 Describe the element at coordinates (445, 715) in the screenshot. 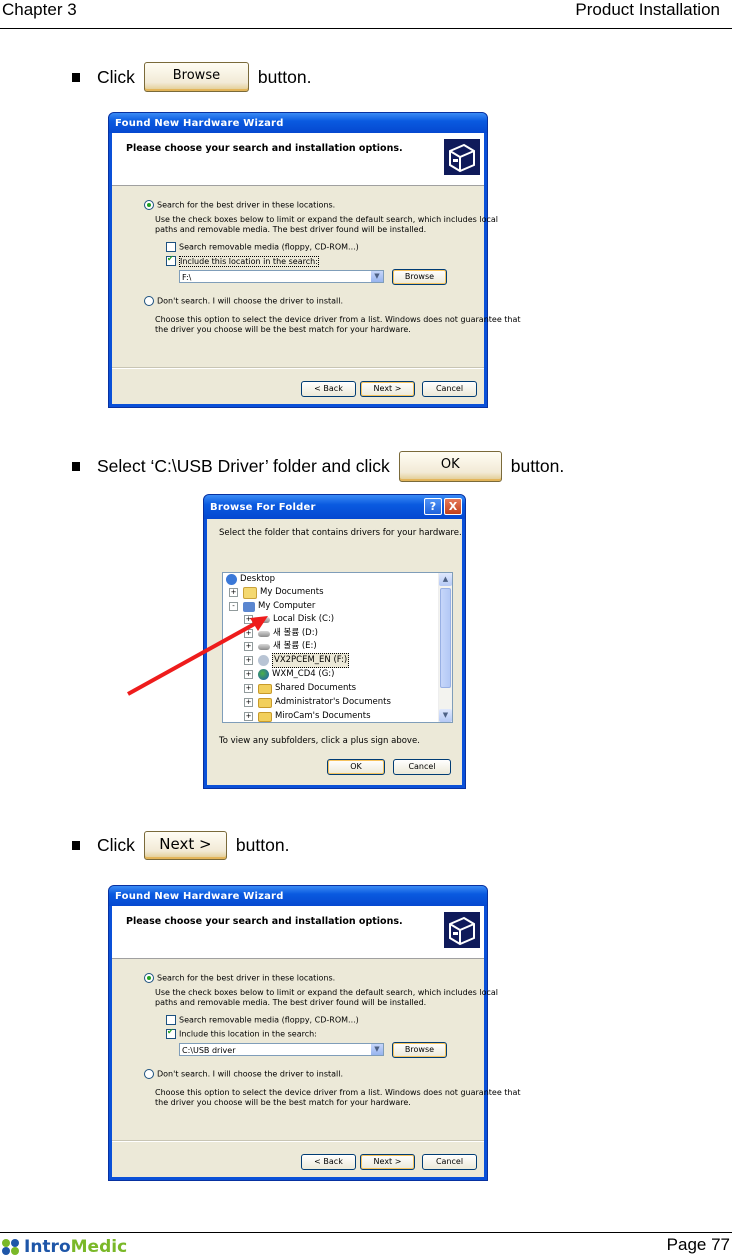

I see `scroll-down-icon: ▼` at that location.